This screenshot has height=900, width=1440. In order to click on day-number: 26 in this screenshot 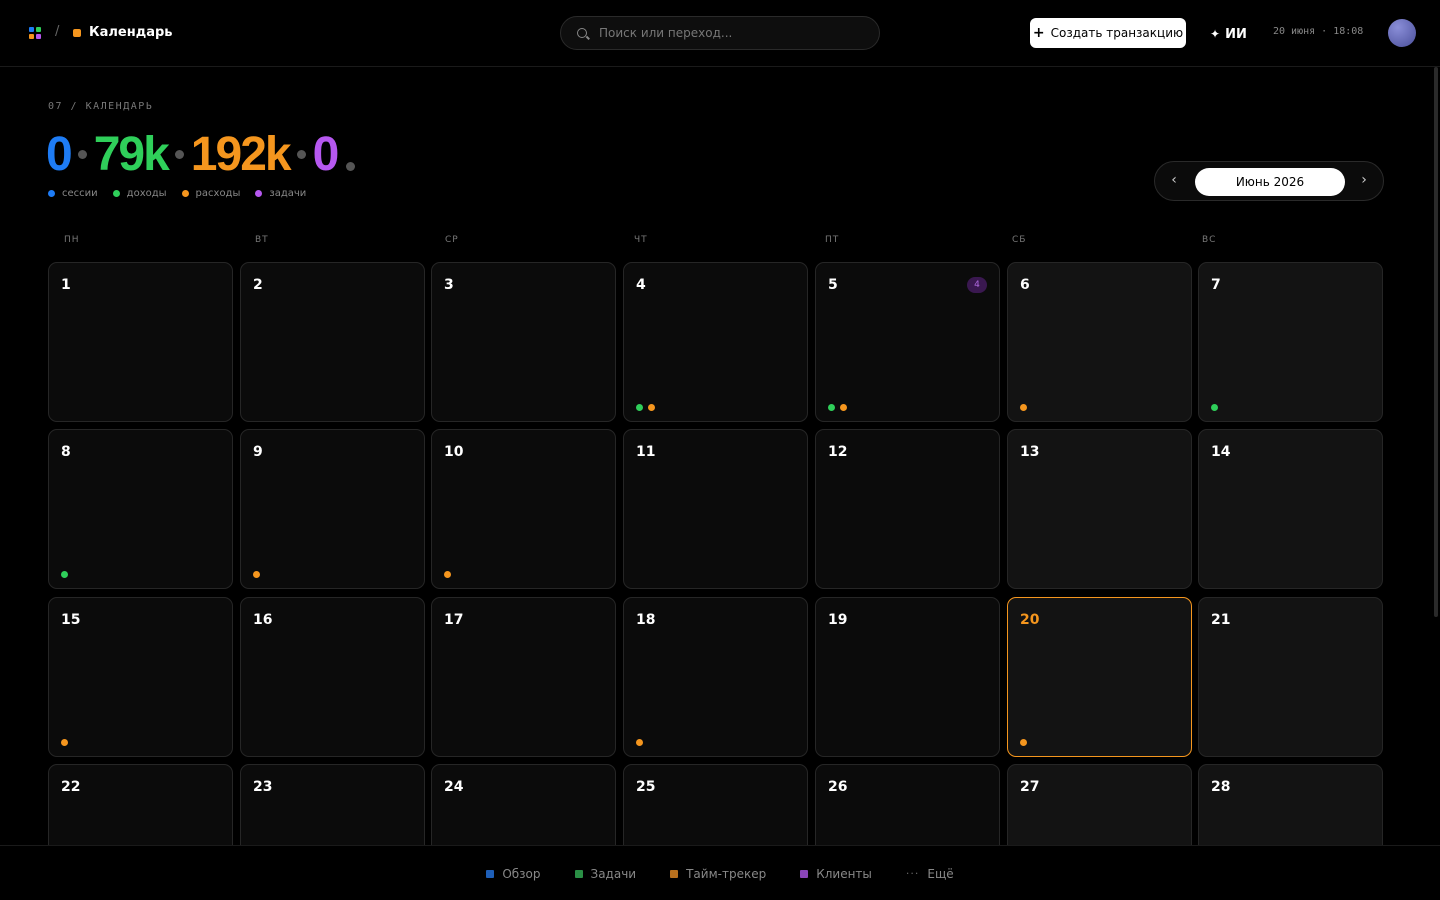, I will do `click(838, 787)`.